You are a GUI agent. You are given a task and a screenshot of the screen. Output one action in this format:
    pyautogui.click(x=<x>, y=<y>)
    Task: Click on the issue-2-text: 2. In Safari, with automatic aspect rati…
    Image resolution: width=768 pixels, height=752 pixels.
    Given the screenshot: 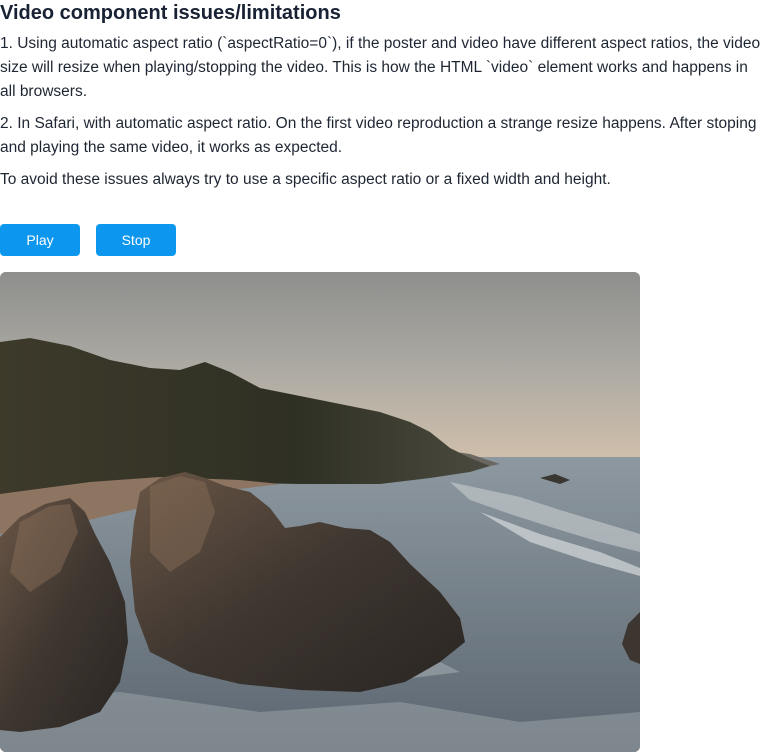 What is the action you would take?
    pyautogui.click(x=378, y=135)
    